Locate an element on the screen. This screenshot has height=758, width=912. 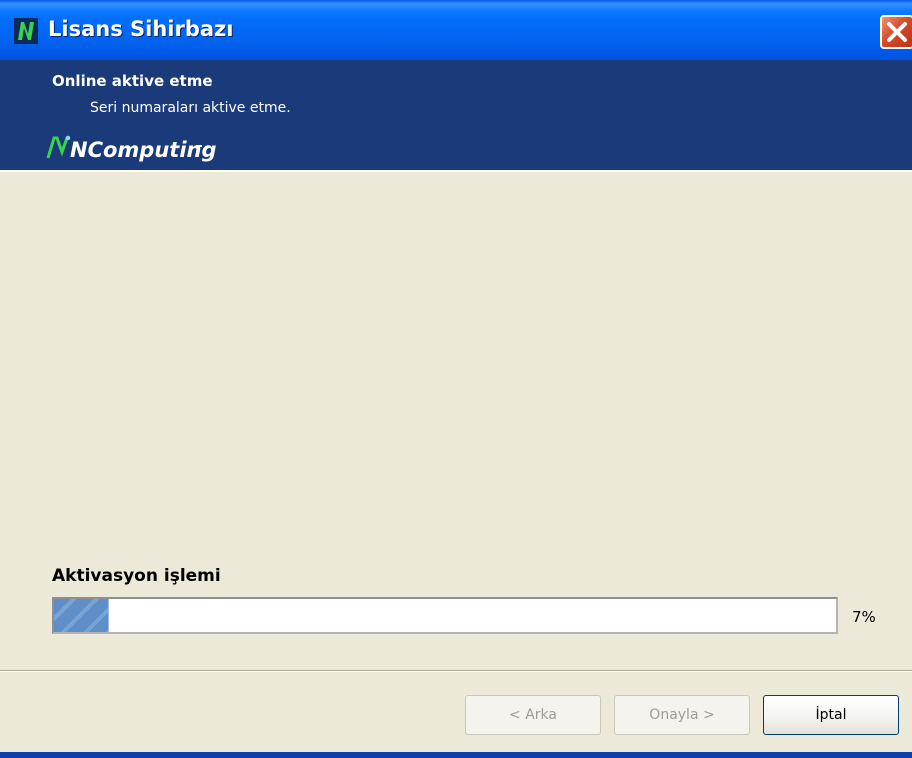
page-subtitle: Seri numaraları aktive etme. is located at coordinates (190, 108).